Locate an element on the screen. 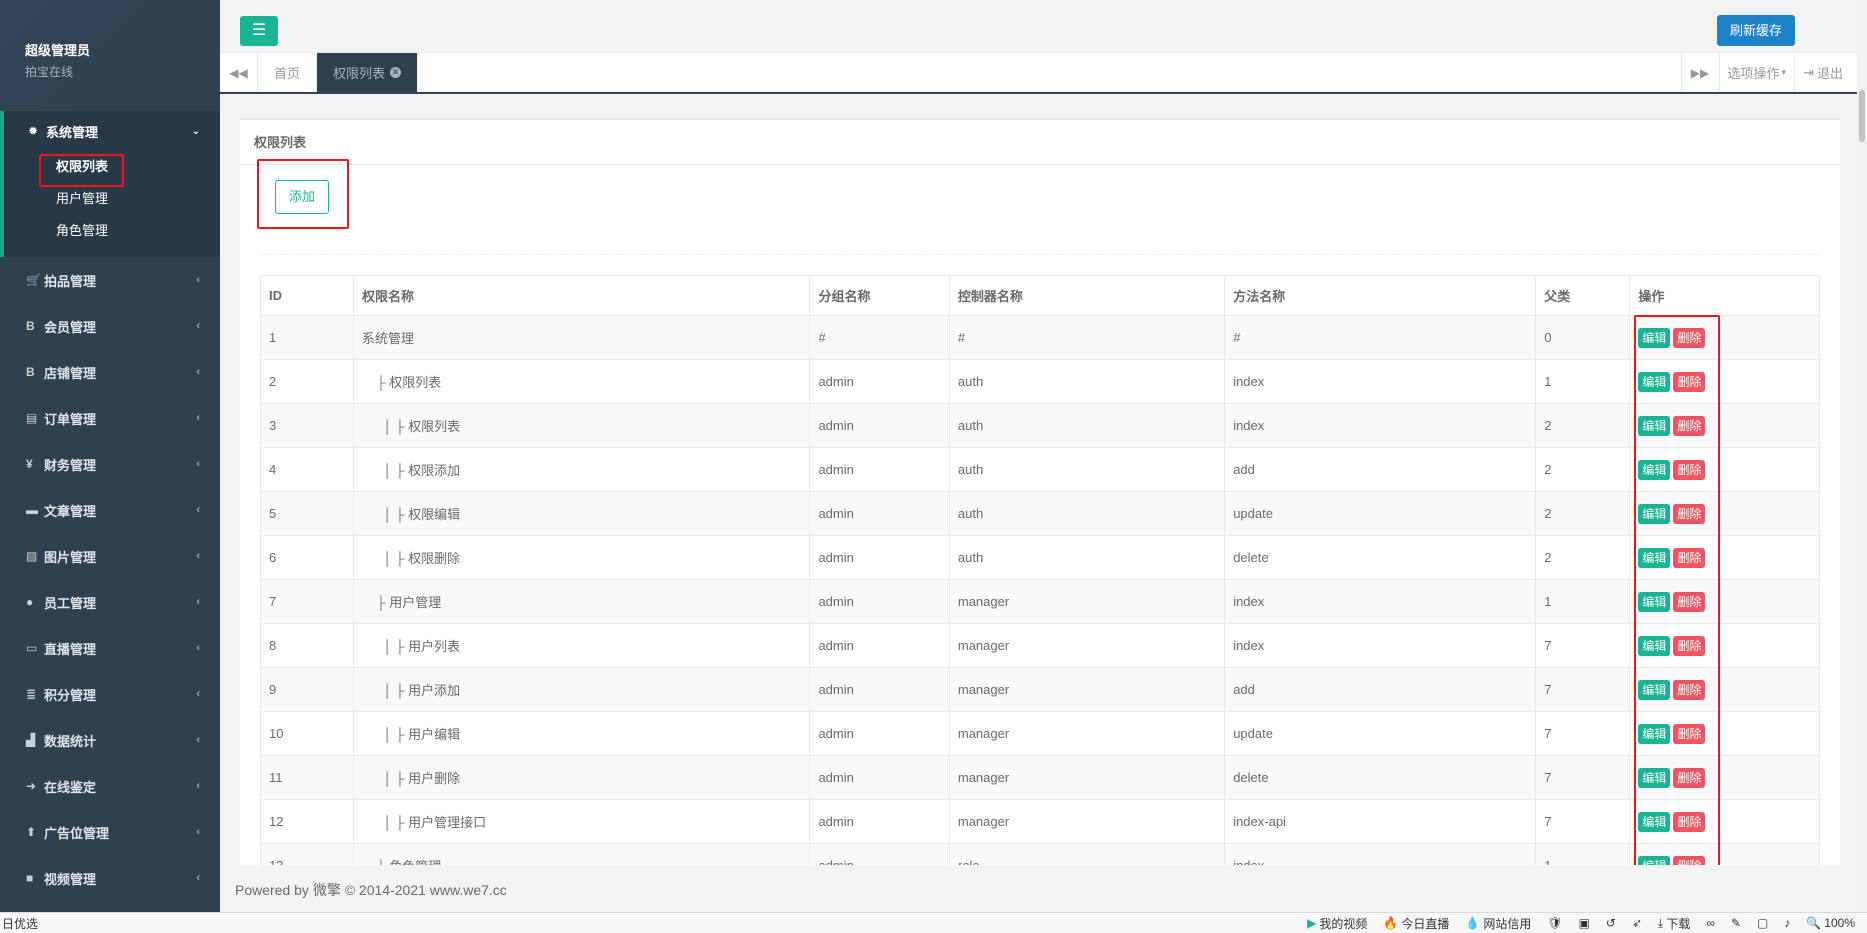 The width and height of the screenshot is (1867, 933). statusbar-image: ▣ is located at coordinates (1584, 923).